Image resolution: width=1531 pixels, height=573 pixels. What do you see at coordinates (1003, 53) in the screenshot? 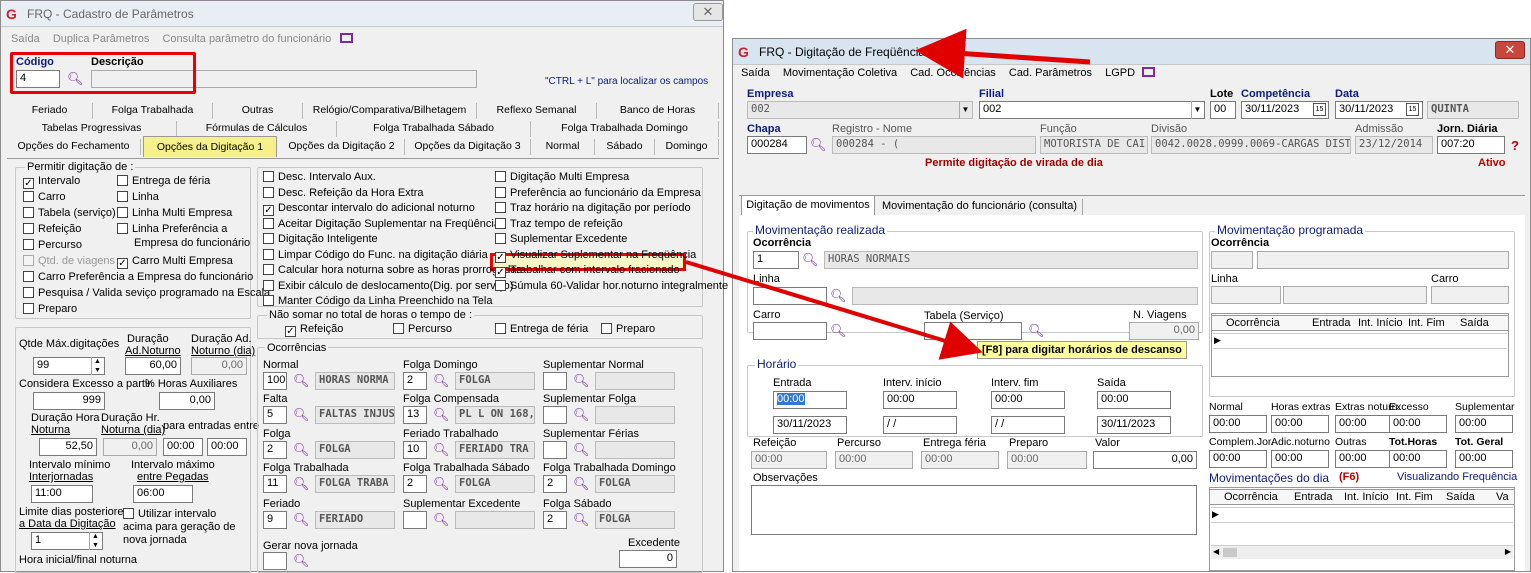
I see `arrow-to-title` at bounding box center [1003, 53].